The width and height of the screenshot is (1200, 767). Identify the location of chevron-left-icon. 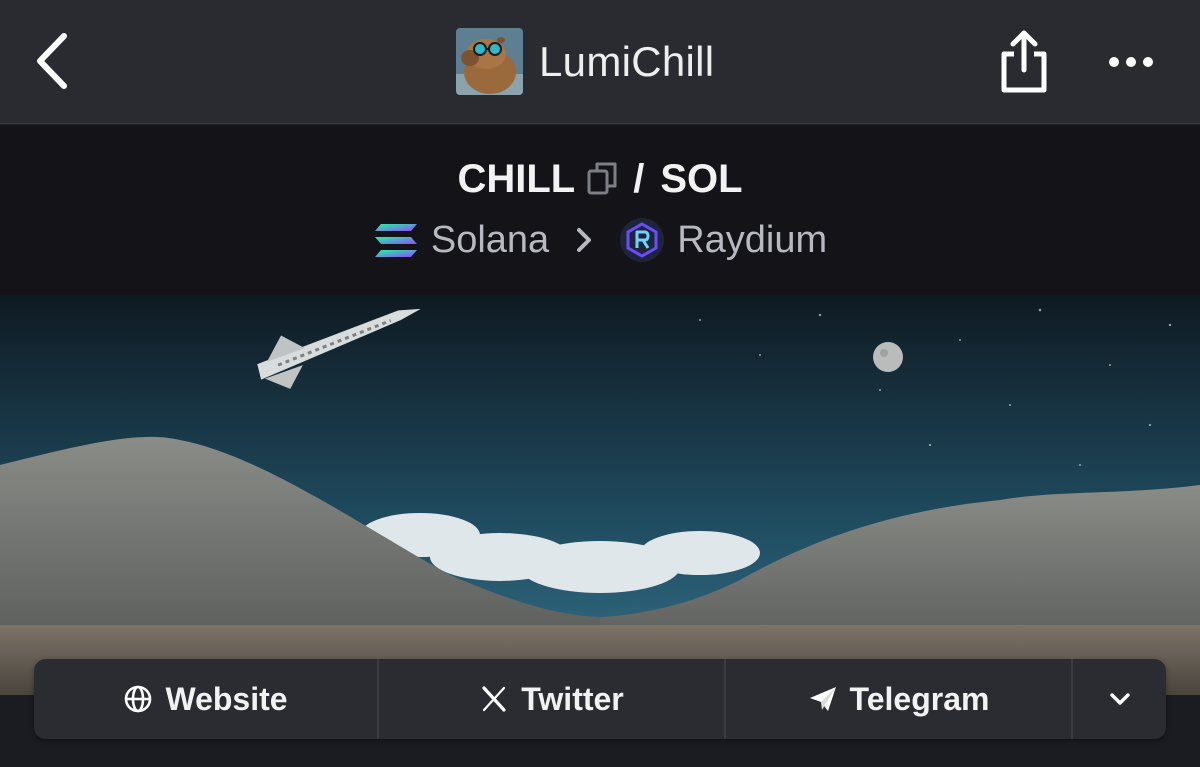
(52, 61).